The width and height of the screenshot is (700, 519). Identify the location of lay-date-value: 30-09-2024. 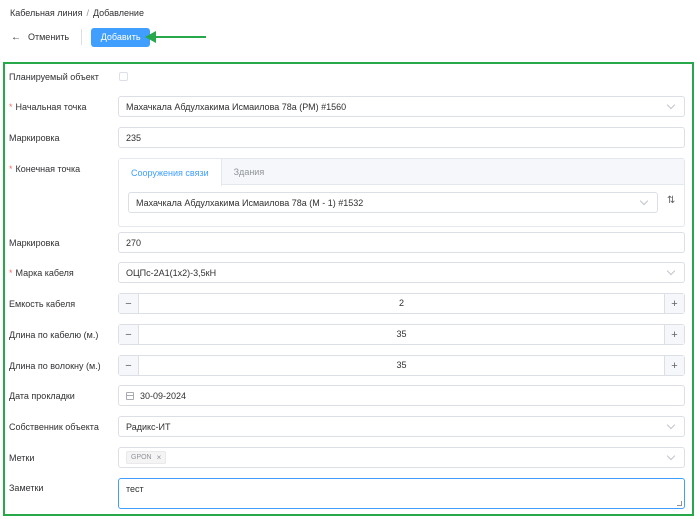
(163, 395).